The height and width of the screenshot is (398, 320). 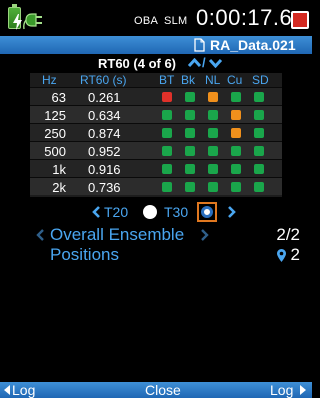 What do you see at coordinates (295, 254) in the screenshot?
I see `positions-count: 2` at bounding box center [295, 254].